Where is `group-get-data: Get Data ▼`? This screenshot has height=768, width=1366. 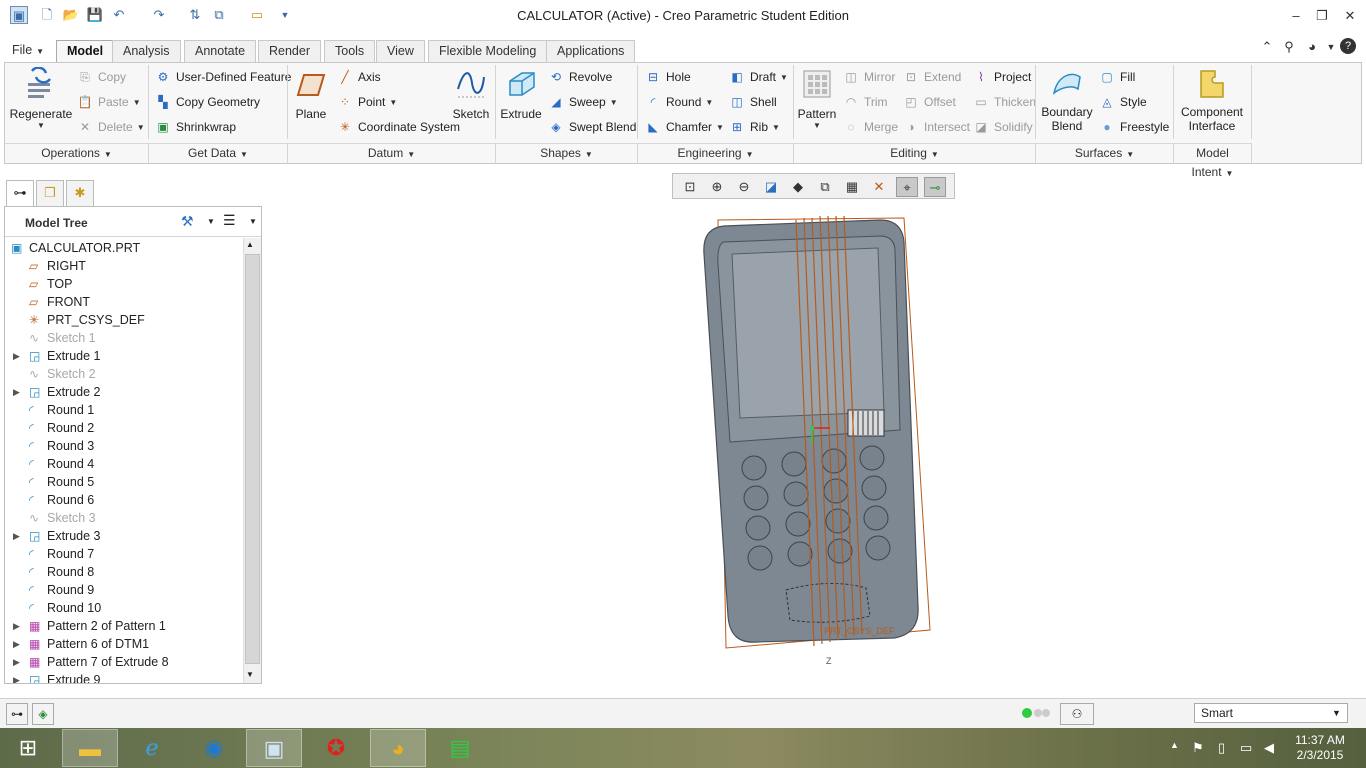
group-get-data: Get Data ▼ is located at coordinates (218, 153).